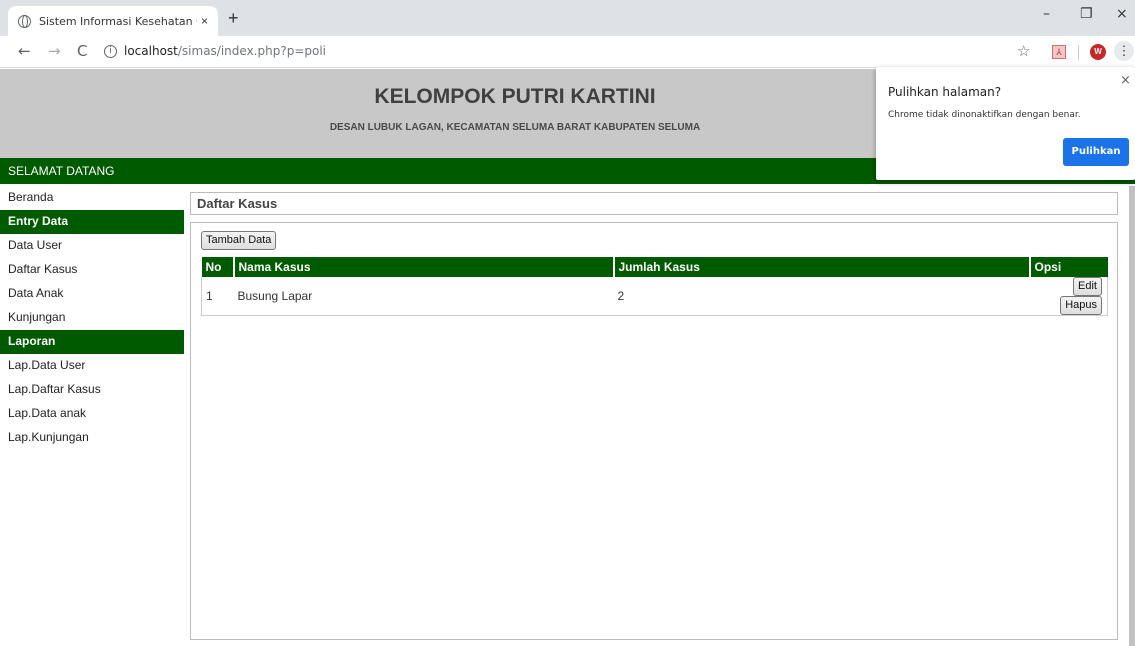 The image size is (1135, 646). Describe the element at coordinates (92, 222) in the screenshot. I see `sidebar-heading-entry-data: Entry Data` at that location.